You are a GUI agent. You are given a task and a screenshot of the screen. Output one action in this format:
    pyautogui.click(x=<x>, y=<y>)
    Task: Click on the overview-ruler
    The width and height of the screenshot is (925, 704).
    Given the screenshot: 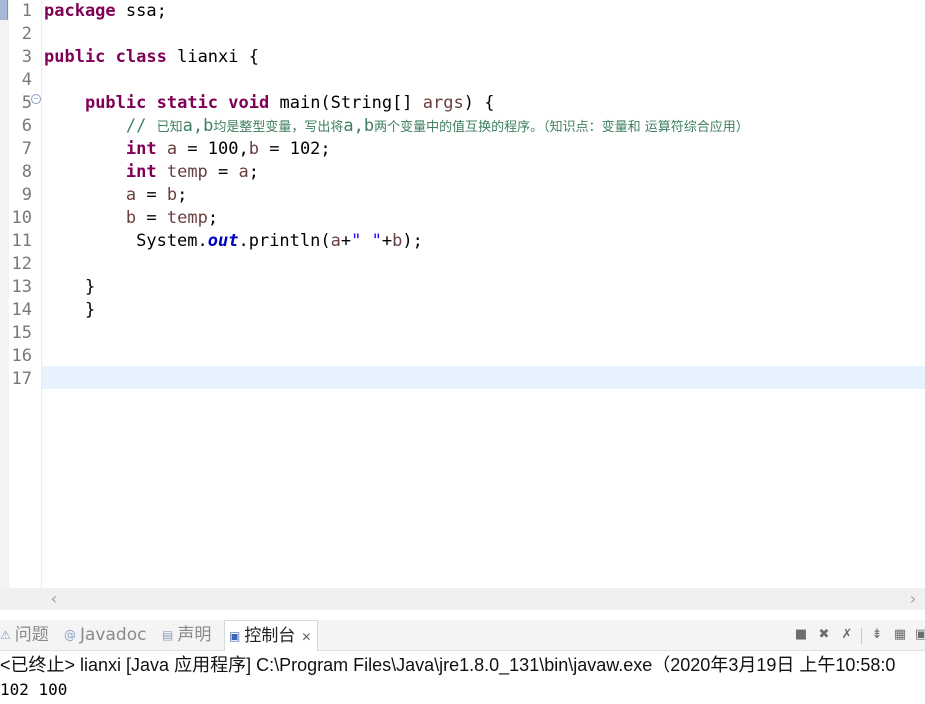 What is the action you would take?
    pyautogui.click(x=4, y=294)
    